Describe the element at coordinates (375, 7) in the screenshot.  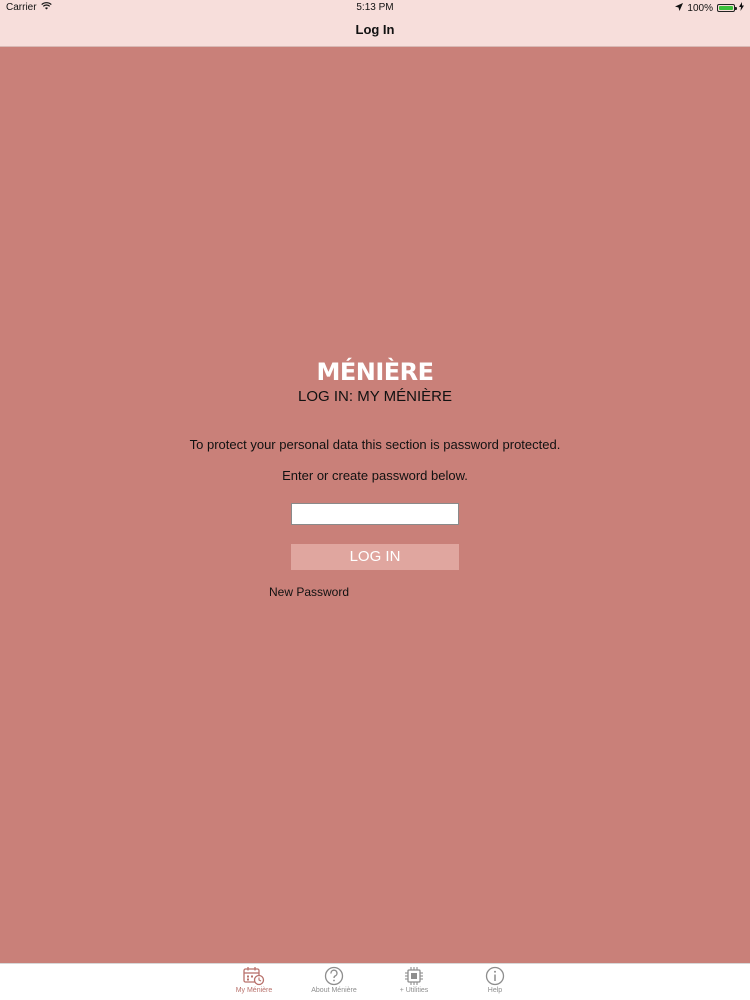
I see `status-time: 5:13 PM` at that location.